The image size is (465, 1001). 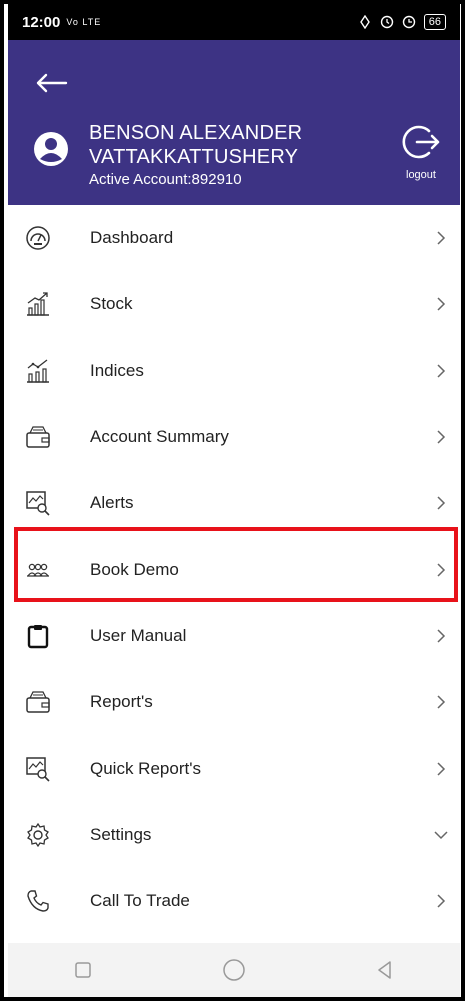 I want to click on menu-item-label: Settings, so click(x=121, y=834).